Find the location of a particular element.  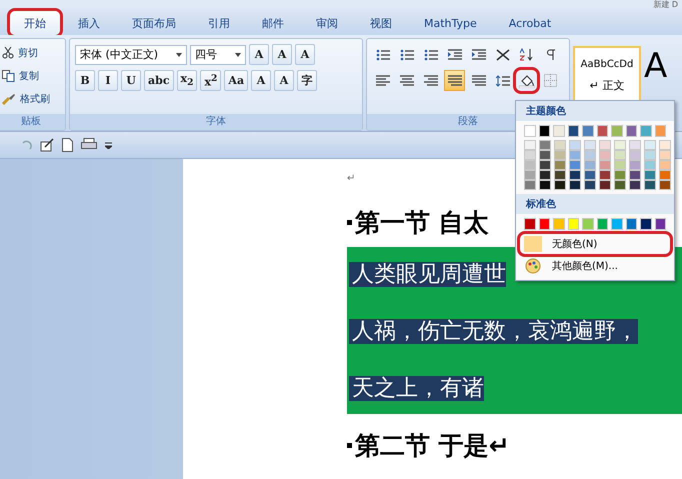

format-button: x$_{2}$ is located at coordinates (187, 80).